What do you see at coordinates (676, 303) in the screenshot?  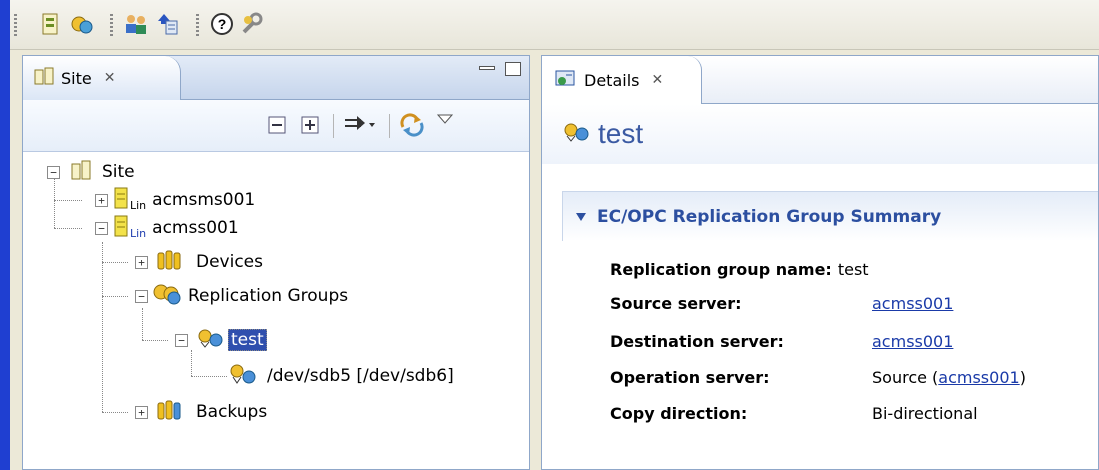 I see `property-label: Source server:` at bounding box center [676, 303].